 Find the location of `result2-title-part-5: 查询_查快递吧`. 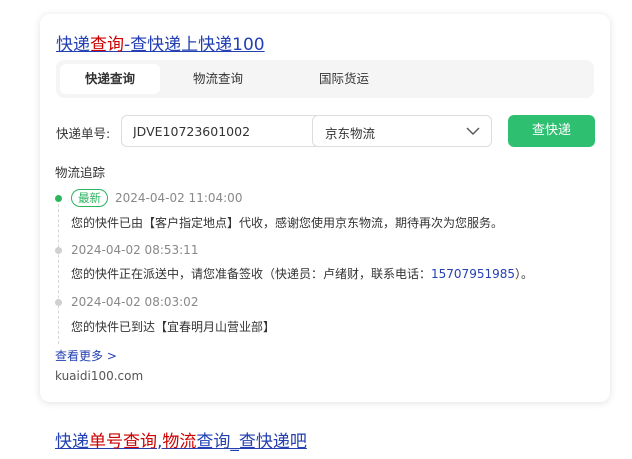

result2-title-part-5: 查询_查快递吧 is located at coordinates (251, 442).